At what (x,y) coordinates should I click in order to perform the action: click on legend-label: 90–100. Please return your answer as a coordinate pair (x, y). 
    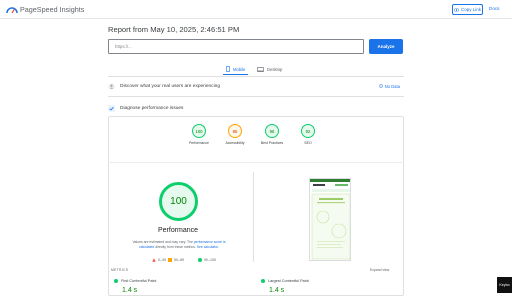
    Looking at the image, I should click on (210, 260).